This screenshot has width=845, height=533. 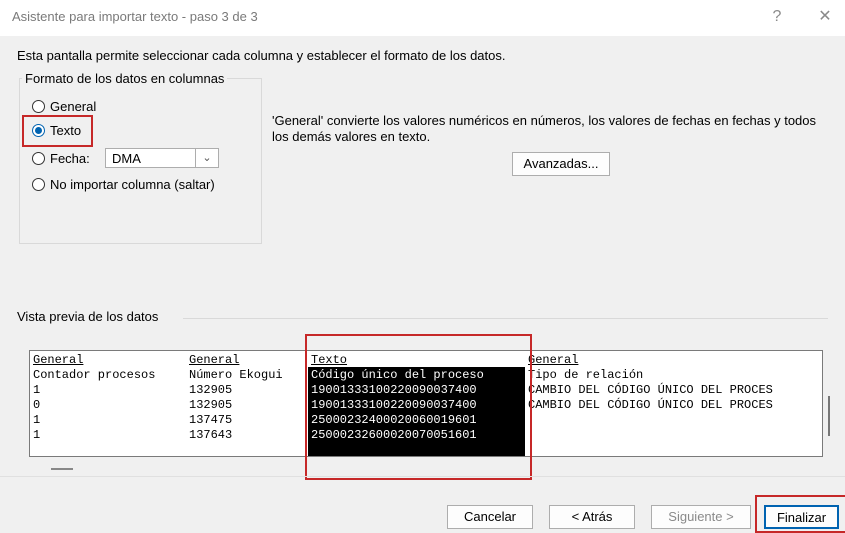 What do you see at coordinates (586, 375) in the screenshot?
I see `preview-cell: Tipo de relación` at bounding box center [586, 375].